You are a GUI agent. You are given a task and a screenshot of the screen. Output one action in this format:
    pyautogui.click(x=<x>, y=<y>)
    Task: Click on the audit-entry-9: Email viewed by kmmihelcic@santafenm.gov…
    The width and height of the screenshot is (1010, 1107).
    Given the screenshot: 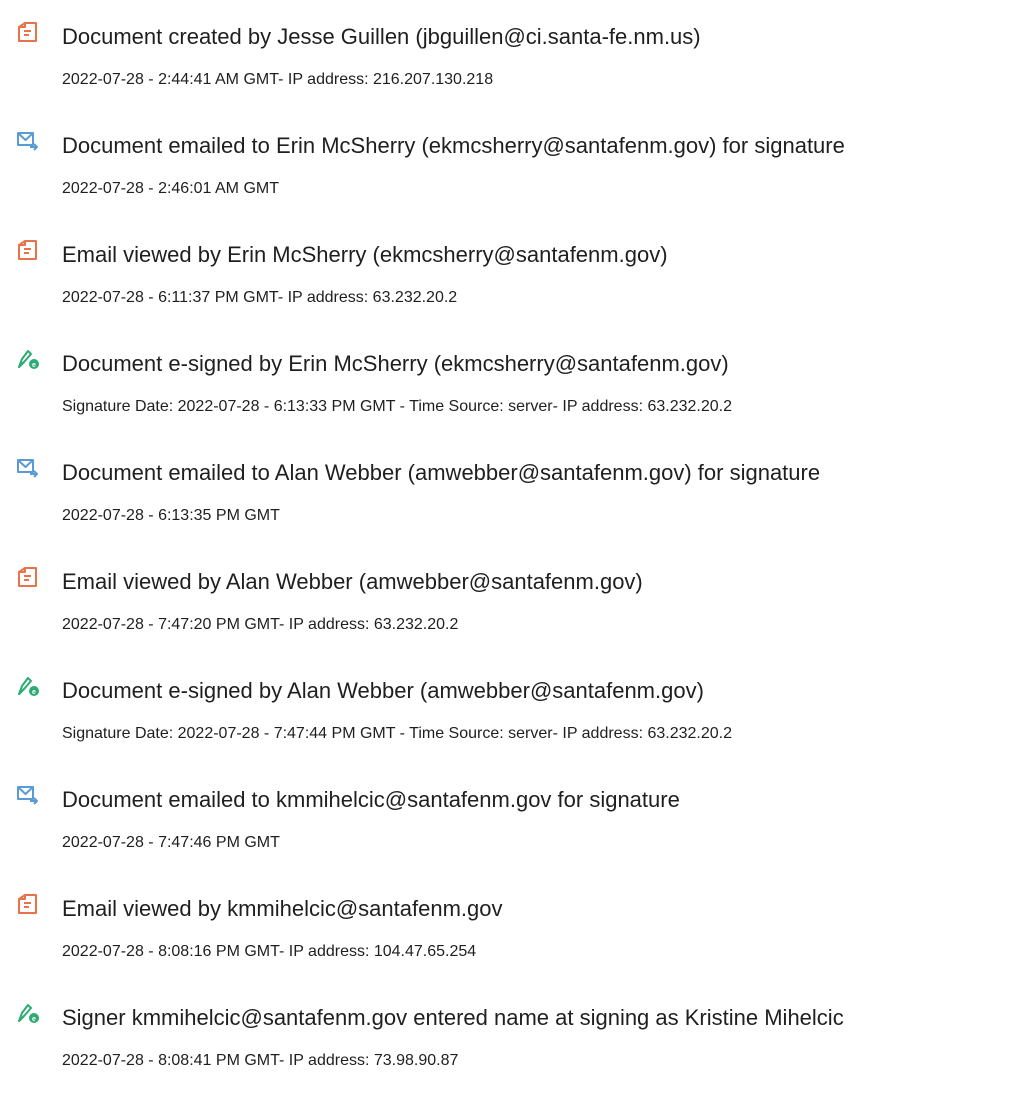 What is the action you would take?
    pyautogui.click(x=505, y=929)
    